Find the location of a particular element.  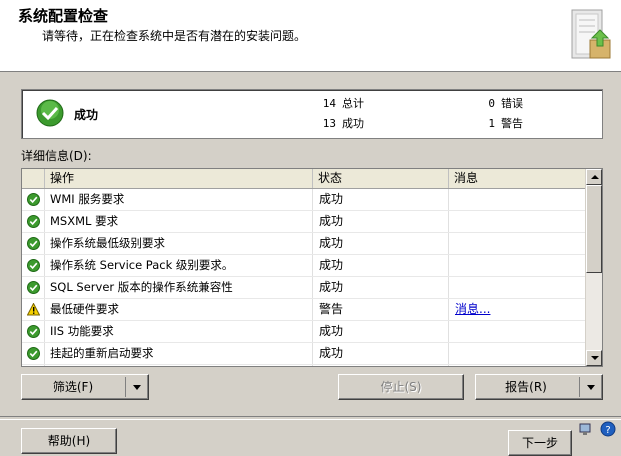

success-stat: 13 成功 is located at coordinates (342, 123).